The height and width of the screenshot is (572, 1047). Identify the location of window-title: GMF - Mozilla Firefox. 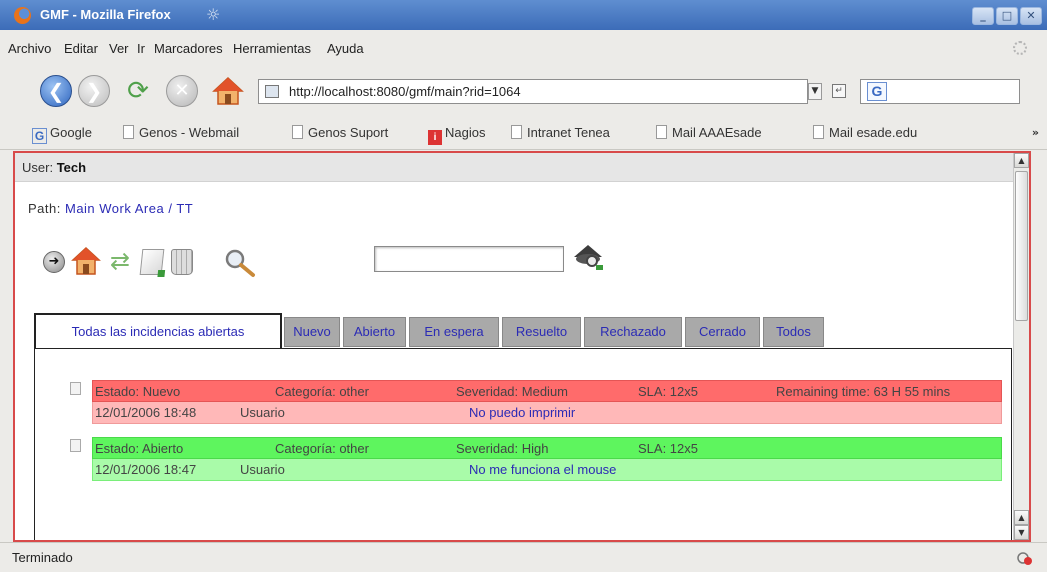
(105, 14).